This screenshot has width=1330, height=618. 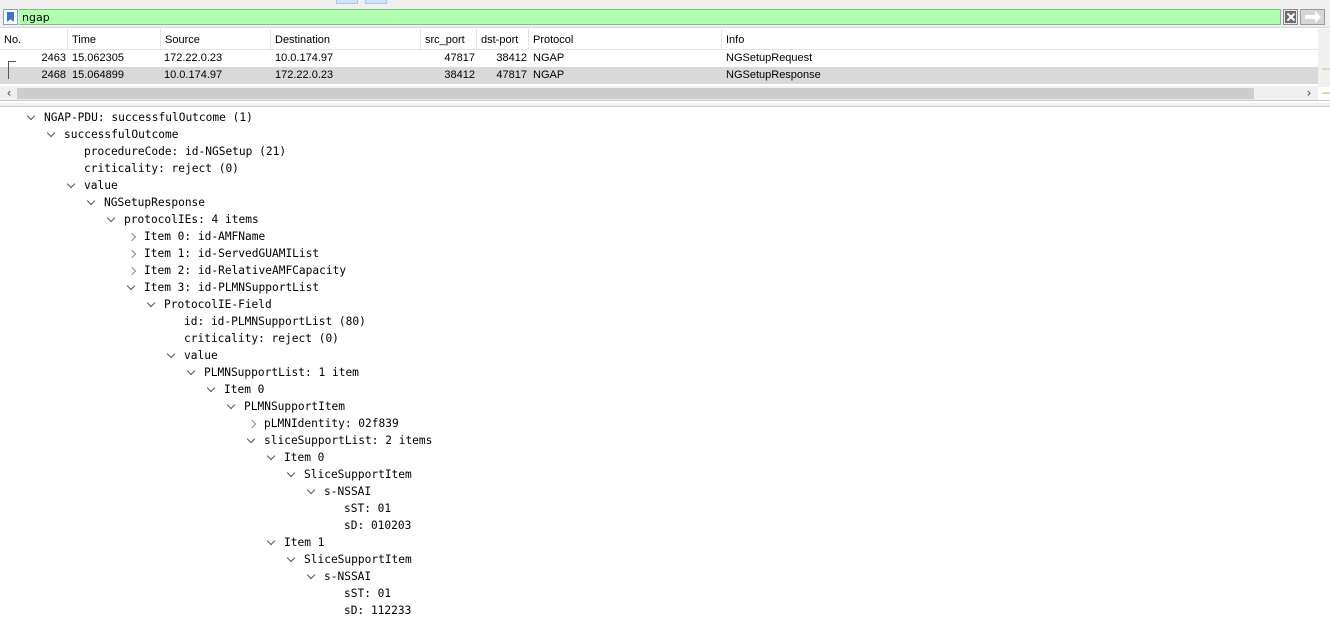 What do you see at coordinates (378, 610) in the screenshot?
I see `tree-node-label: sD: 112233` at bounding box center [378, 610].